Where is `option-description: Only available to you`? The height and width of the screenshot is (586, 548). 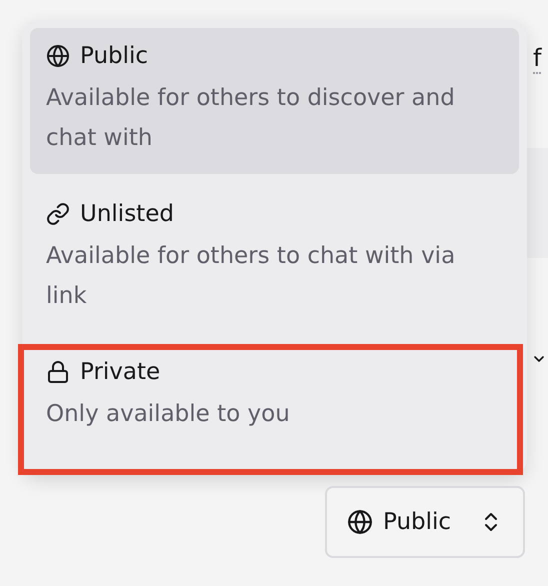
option-description: Only available to you is located at coordinates (168, 414).